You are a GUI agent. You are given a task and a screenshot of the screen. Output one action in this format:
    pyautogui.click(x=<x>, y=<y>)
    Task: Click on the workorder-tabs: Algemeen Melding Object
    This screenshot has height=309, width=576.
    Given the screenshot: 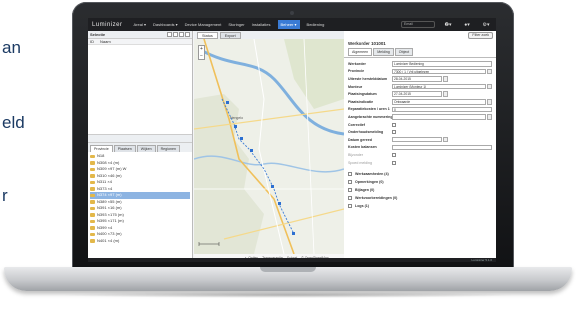 What is the action you would take?
    pyautogui.click(x=420, y=52)
    